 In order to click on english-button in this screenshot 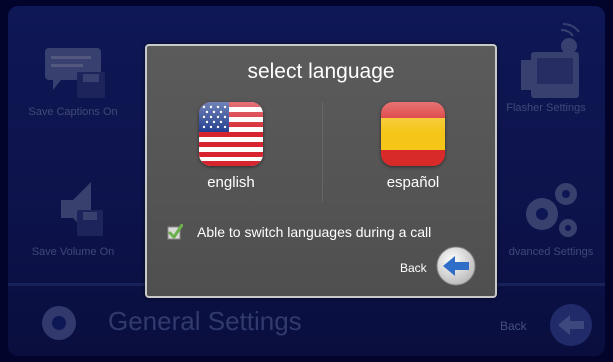, I will do `click(231, 134)`.